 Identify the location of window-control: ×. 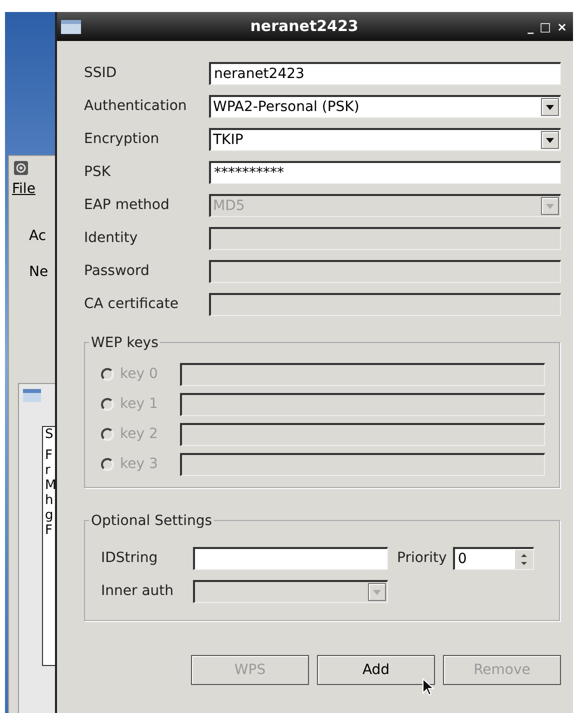
(561, 27).